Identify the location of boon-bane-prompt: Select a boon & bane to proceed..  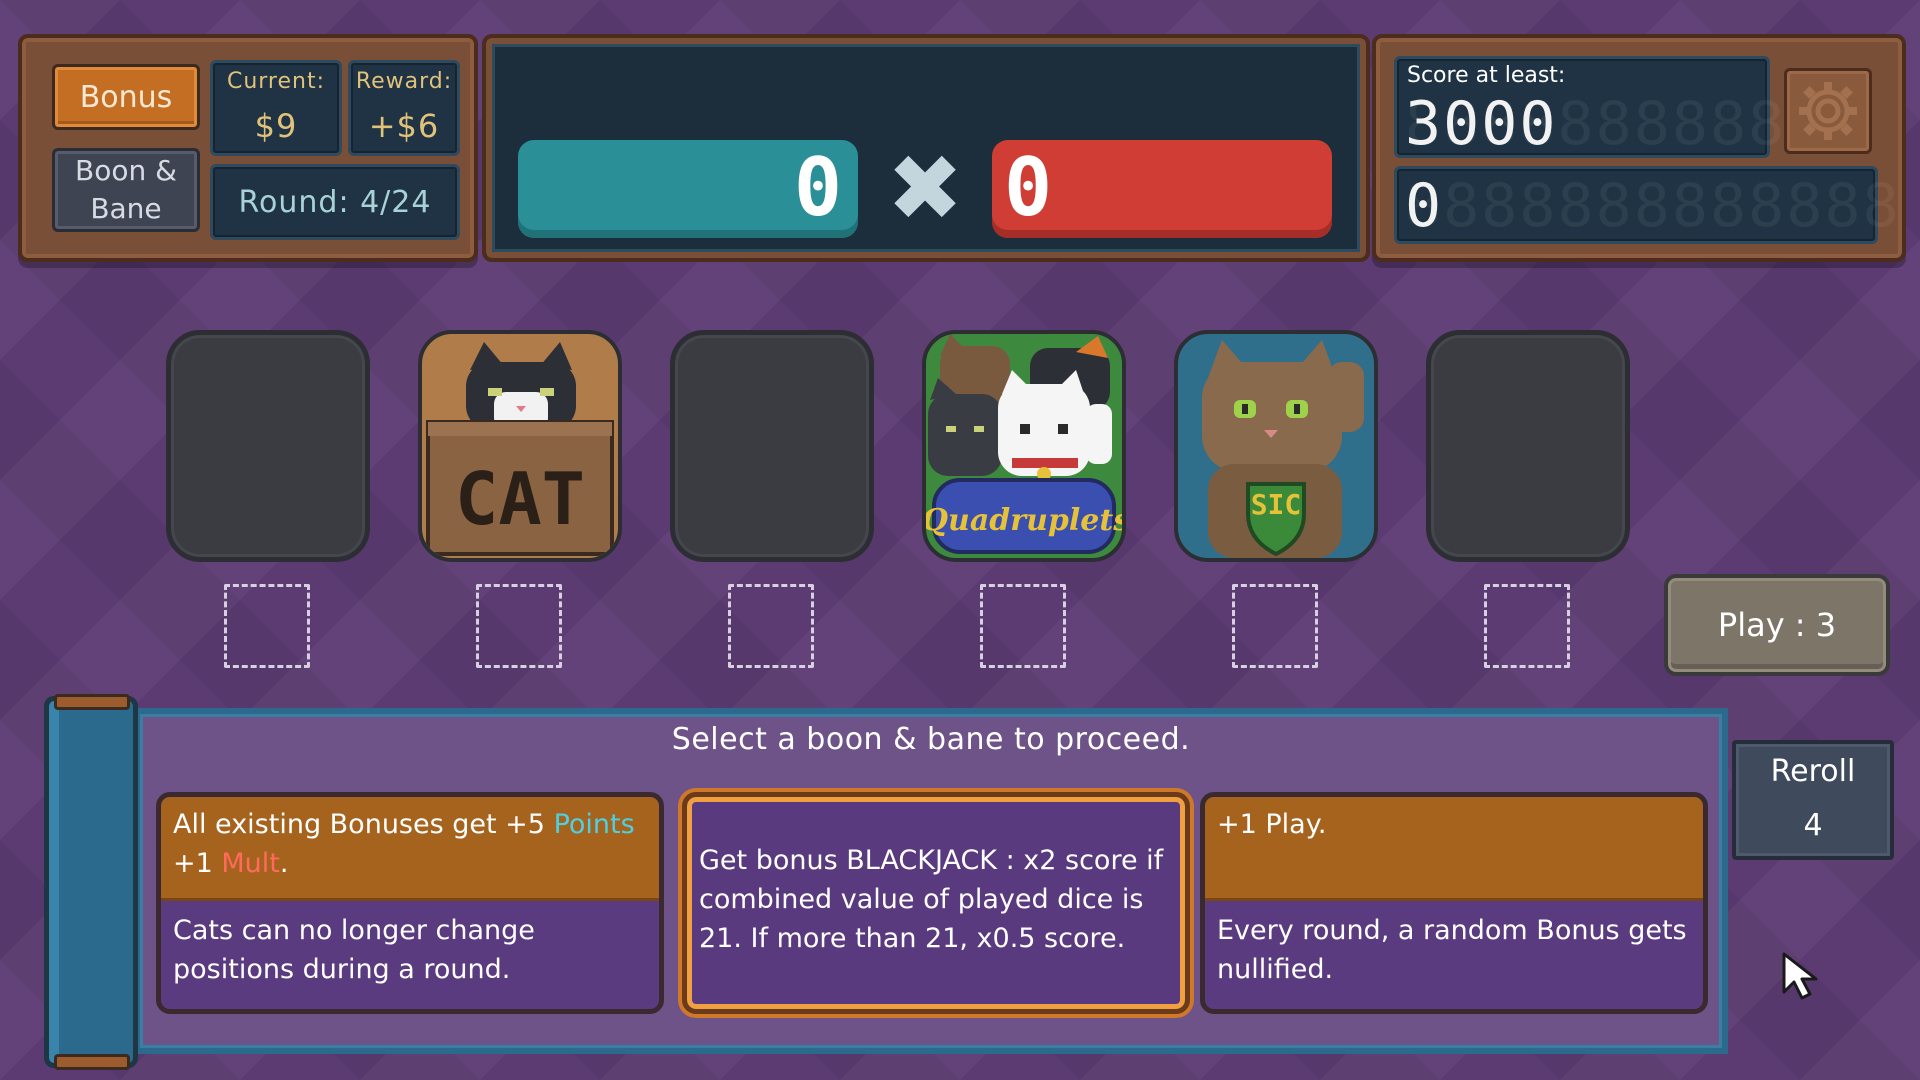
(931, 739).